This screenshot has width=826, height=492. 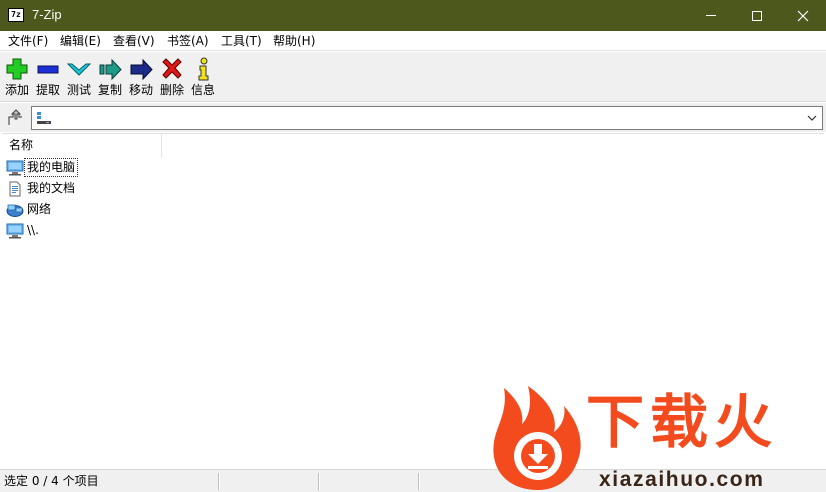 I want to click on extract-button: 提取, so click(x=48, y=77).